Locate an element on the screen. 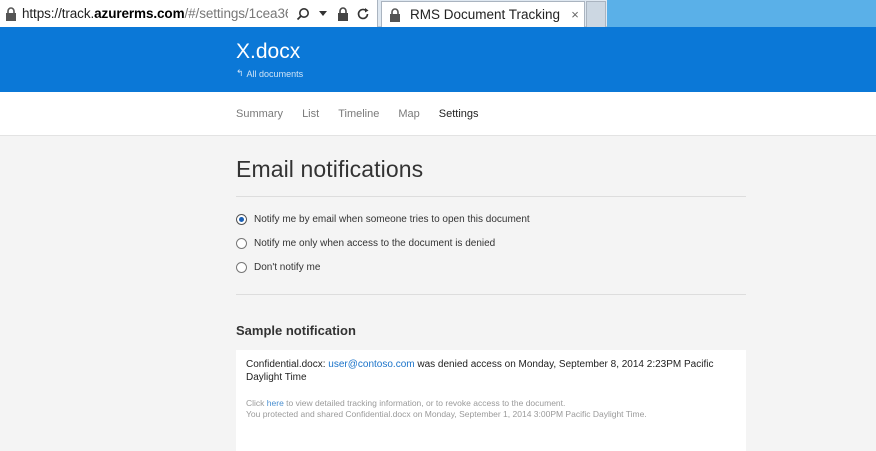 The height and width of the screenshot is (451, 876). app-header: X.docx ↰ All documents is located at coordinates (438, 59).